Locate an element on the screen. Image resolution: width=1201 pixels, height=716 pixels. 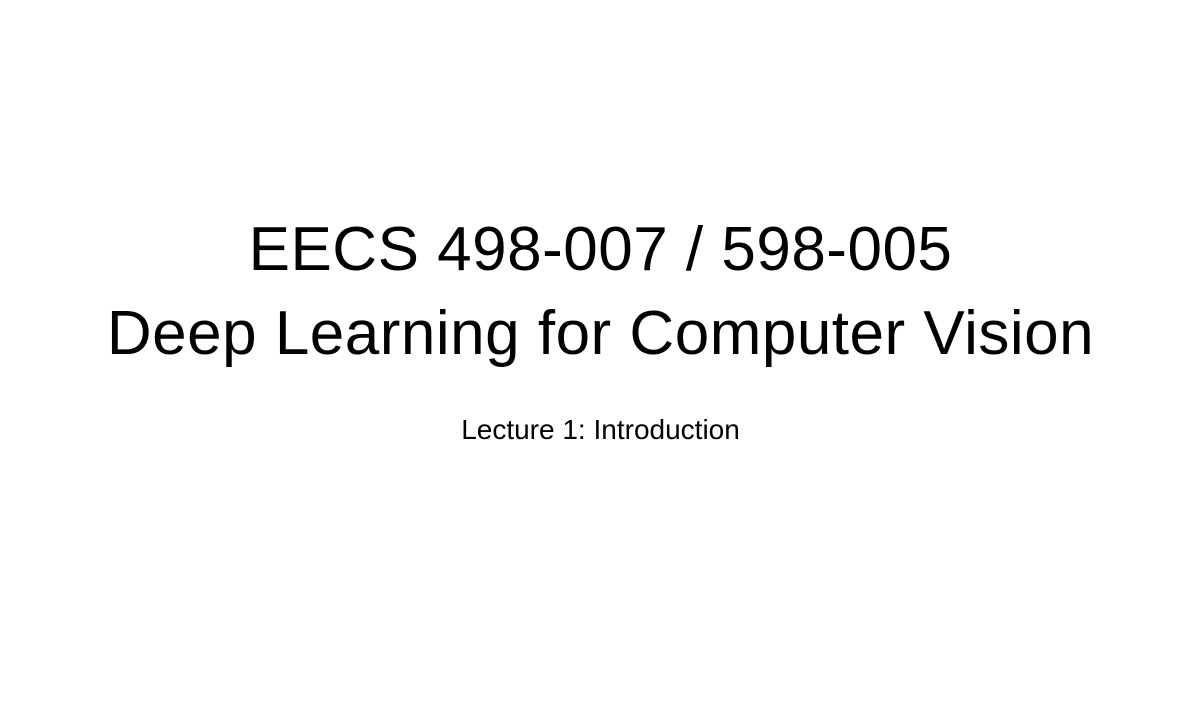
lecture-subtitle: Lecture 1: Introduction is located at coordinates (600, 429).